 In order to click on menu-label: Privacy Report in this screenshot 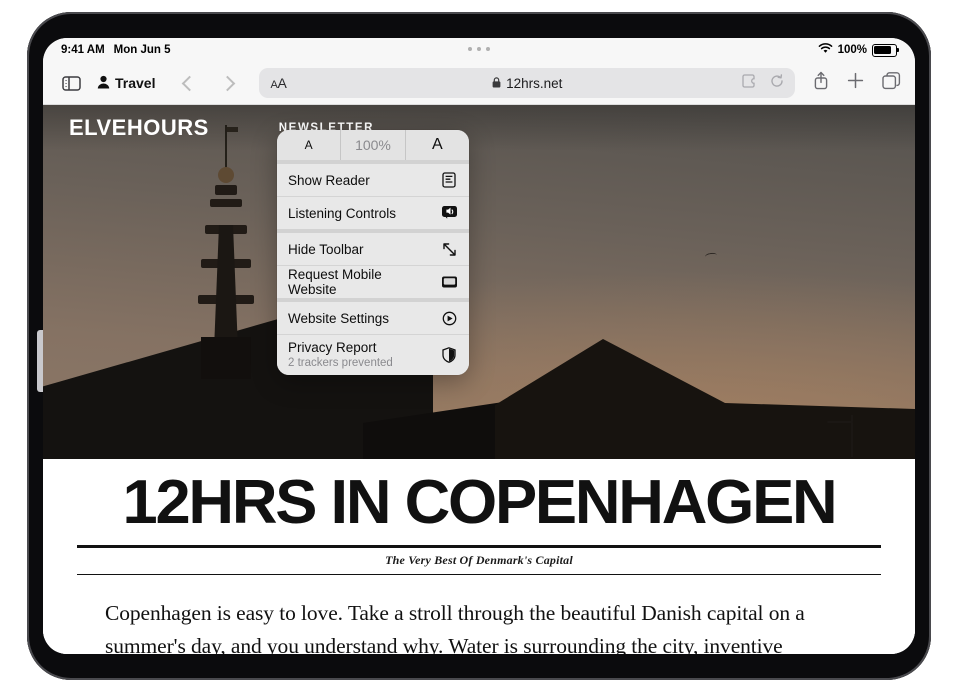, I will do `click(332, 347)`.